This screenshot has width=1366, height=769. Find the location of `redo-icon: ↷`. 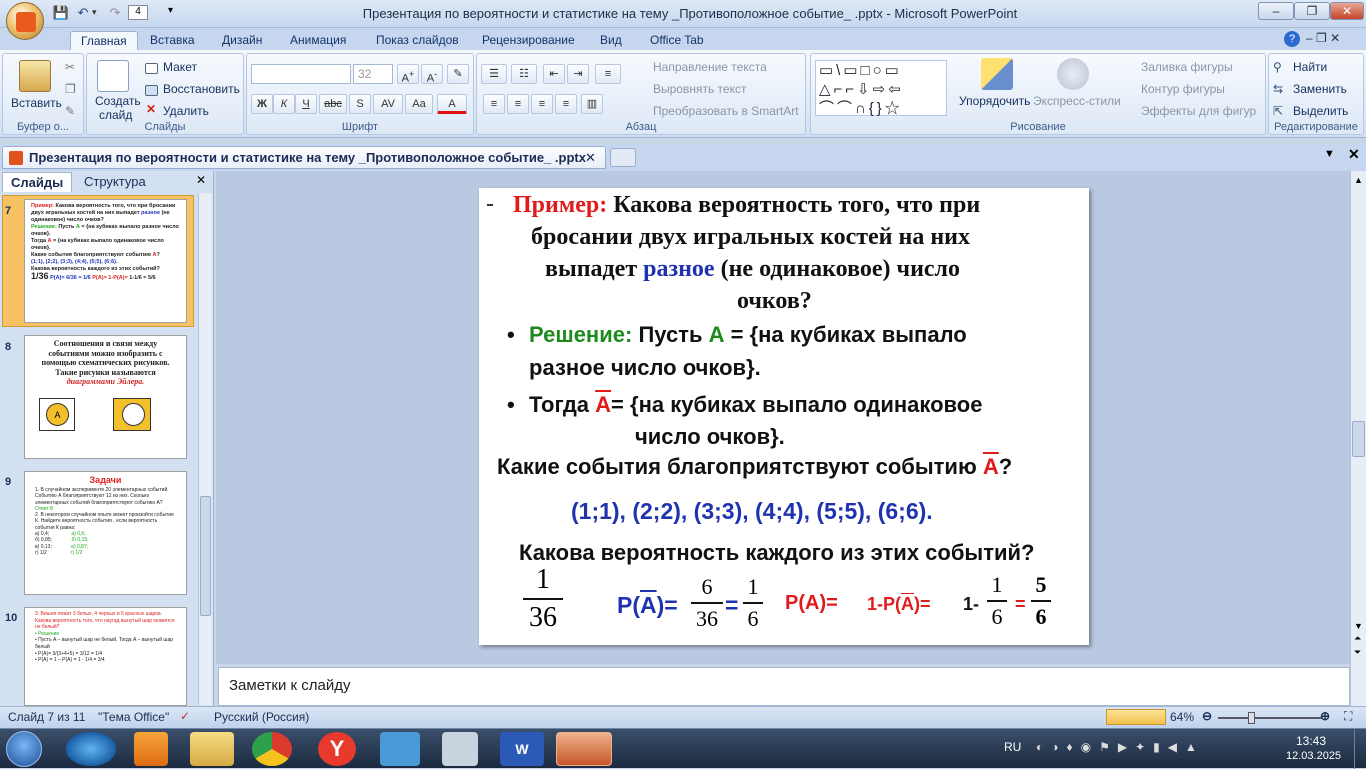

redo-icon: ↷ is located at coordinates (115, 13).